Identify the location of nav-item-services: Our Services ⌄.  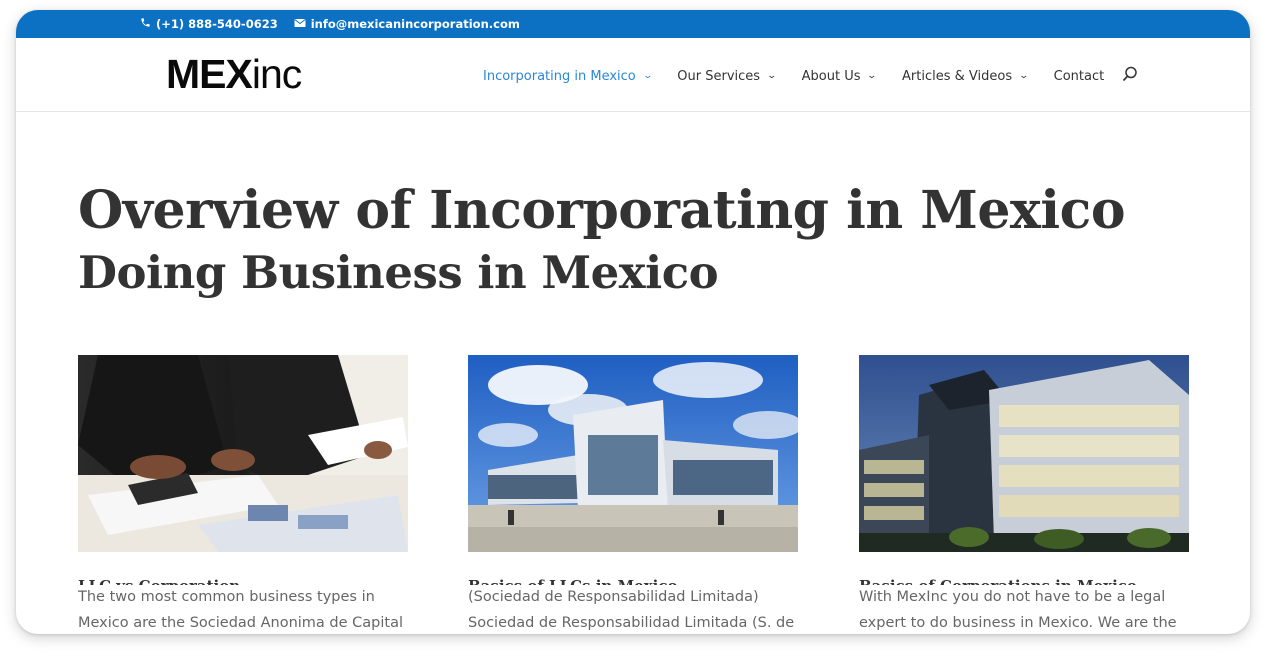
(727, 76).